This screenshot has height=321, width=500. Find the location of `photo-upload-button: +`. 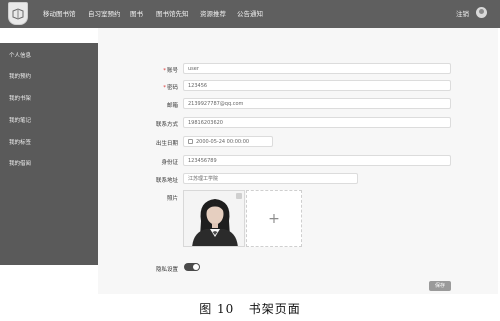

photo-upload-button: + is located at coordinates (274, 218).